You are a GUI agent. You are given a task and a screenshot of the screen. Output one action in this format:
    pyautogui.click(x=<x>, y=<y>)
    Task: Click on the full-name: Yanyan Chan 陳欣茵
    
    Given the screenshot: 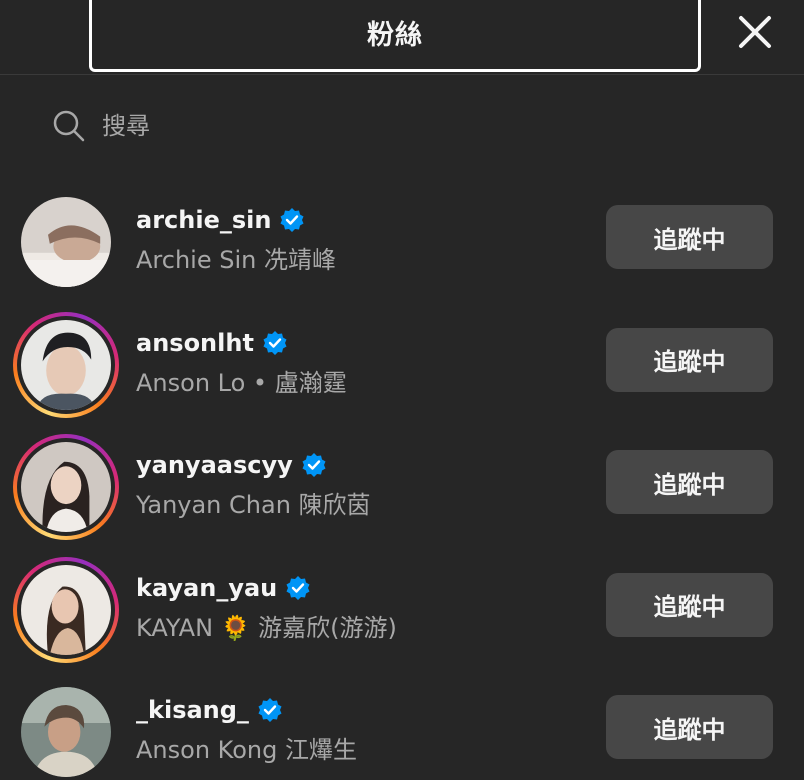 What is the action you would take?
    pyautogui.click(x=253, y=505)
    